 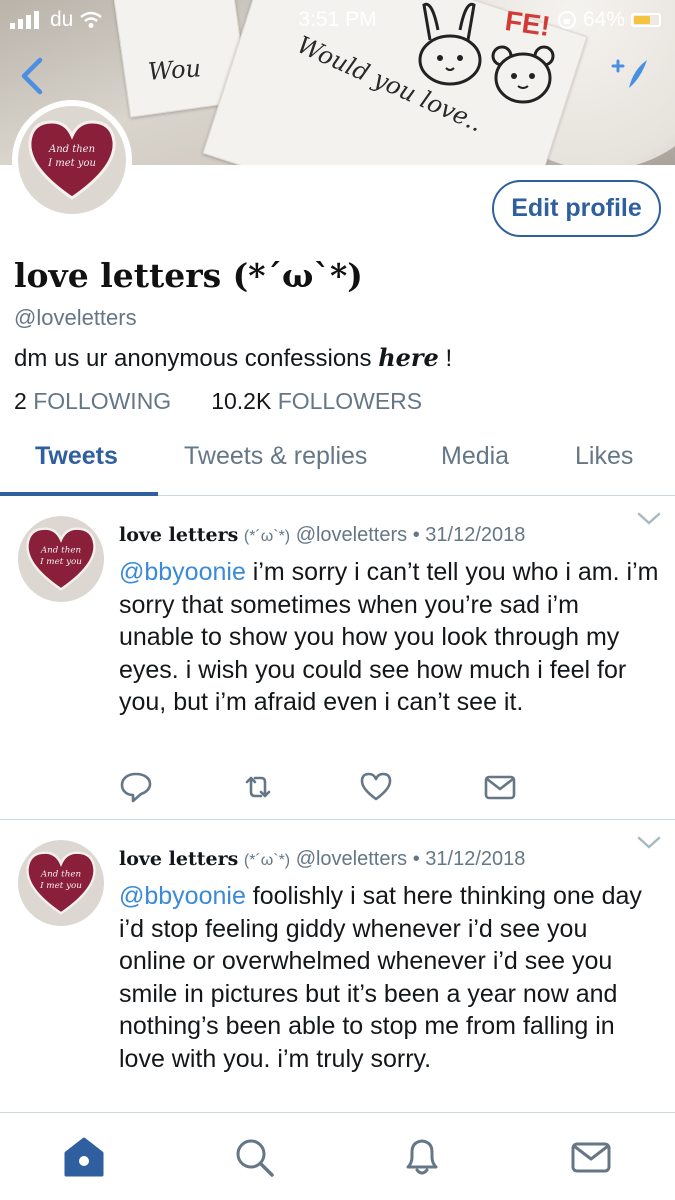 What do you see at coordinates (350, 401) in the screenshot?
I see `followers-label: FOLLOWERS` at bounding box center [350, 401].